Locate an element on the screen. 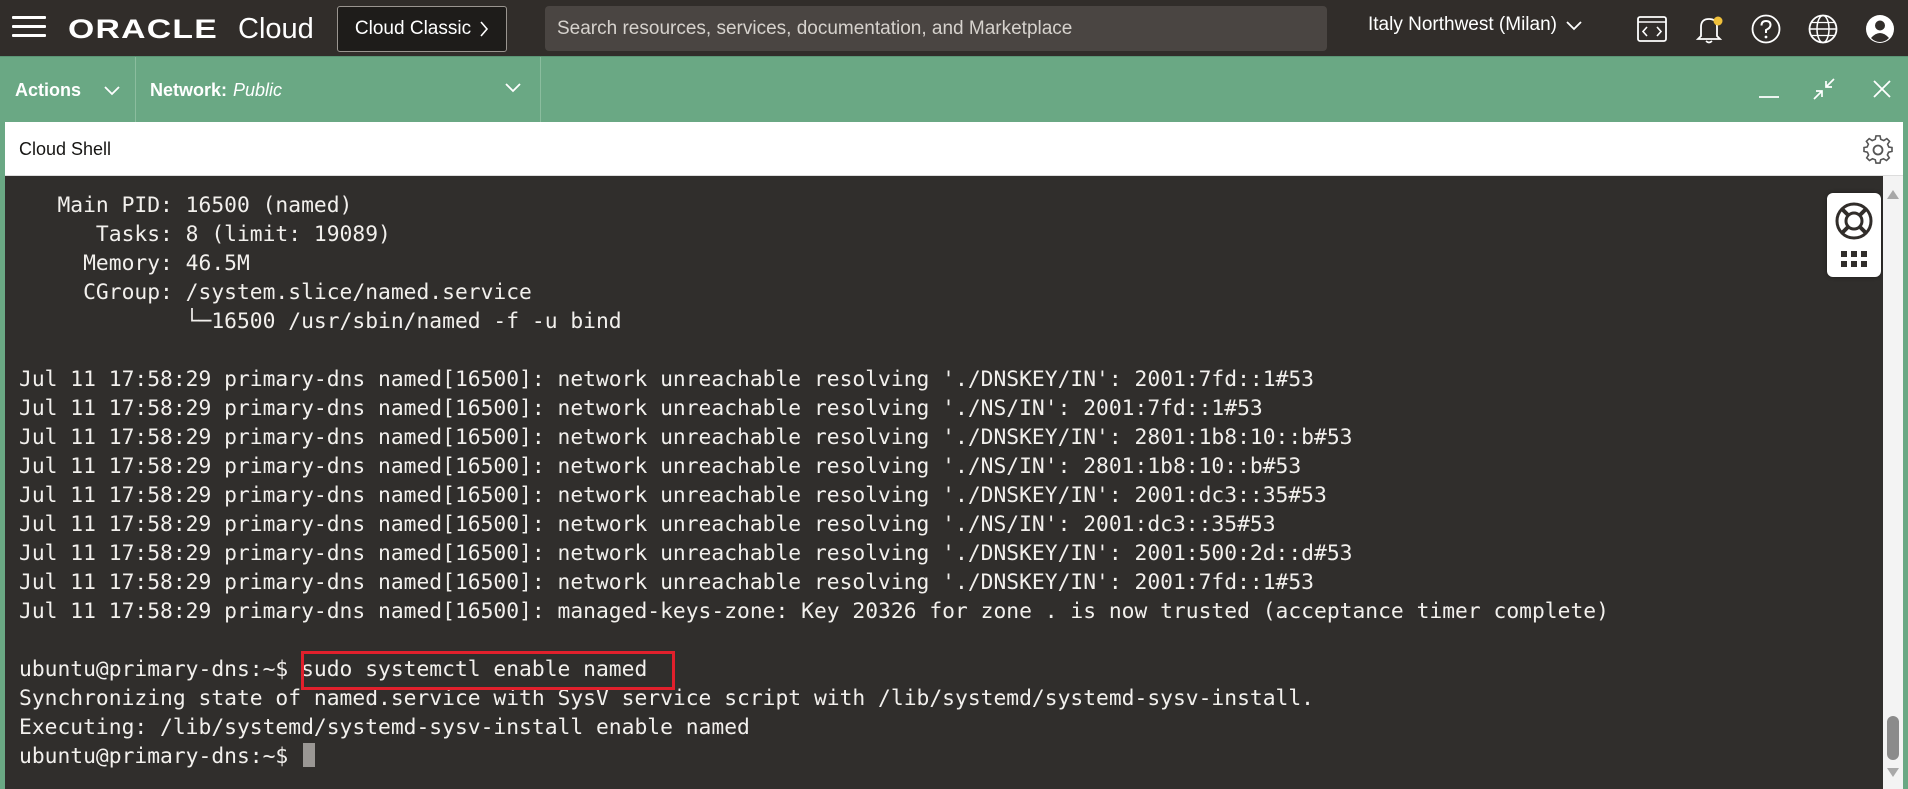 Image resolution: width=1908 pixels, height=789 pixels. cloud-classic-label: Cloud Classic is located at coordinates (413, 28).